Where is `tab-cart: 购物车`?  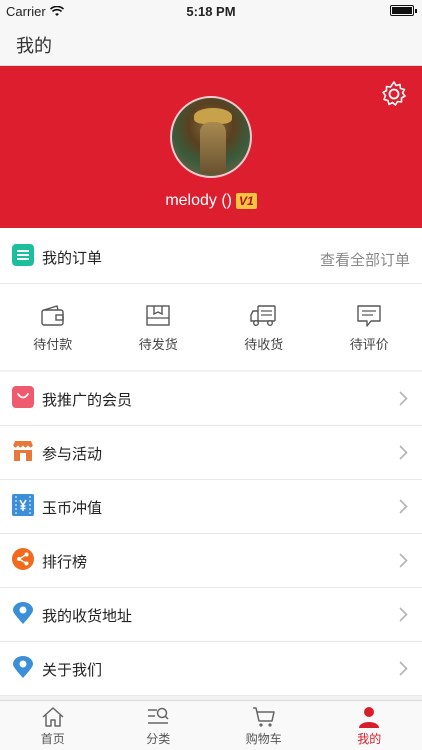 tab-cart: 购物车 is located at coordinates (264, 725).